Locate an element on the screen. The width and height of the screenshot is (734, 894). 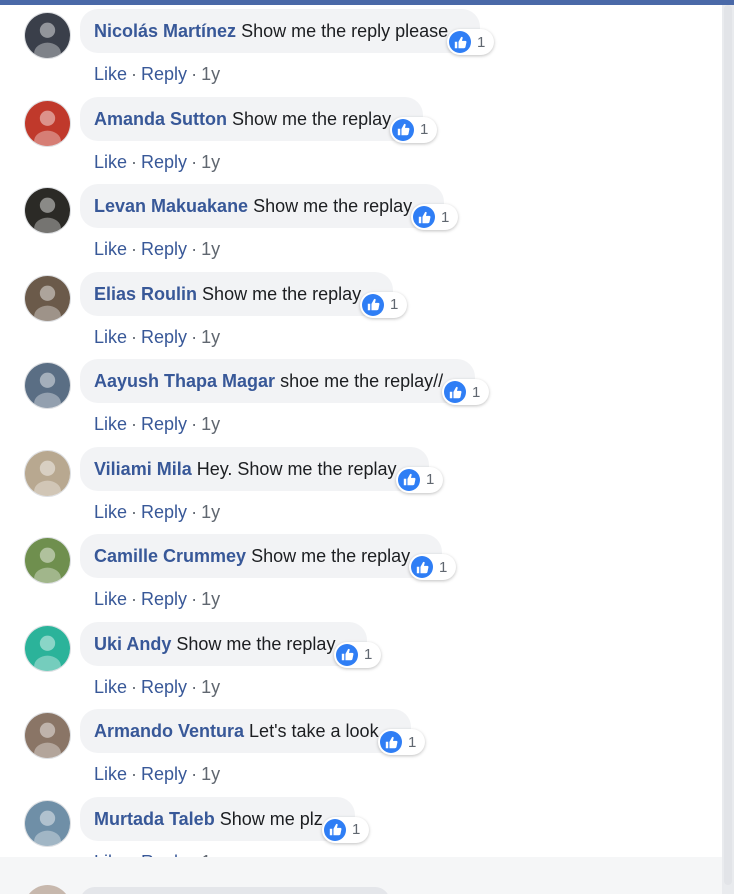
comment-bubble: Uki Andy Show me the replay is located at coordinates (224, 643).